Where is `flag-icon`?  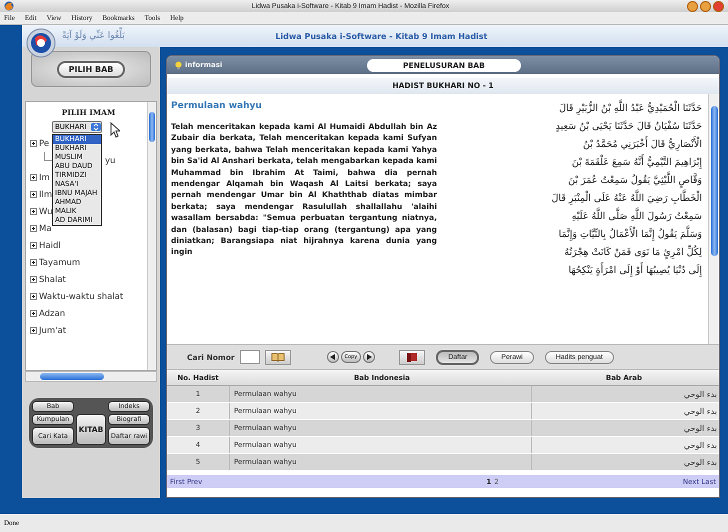 flag-icon is located at coordinates (412, 357).